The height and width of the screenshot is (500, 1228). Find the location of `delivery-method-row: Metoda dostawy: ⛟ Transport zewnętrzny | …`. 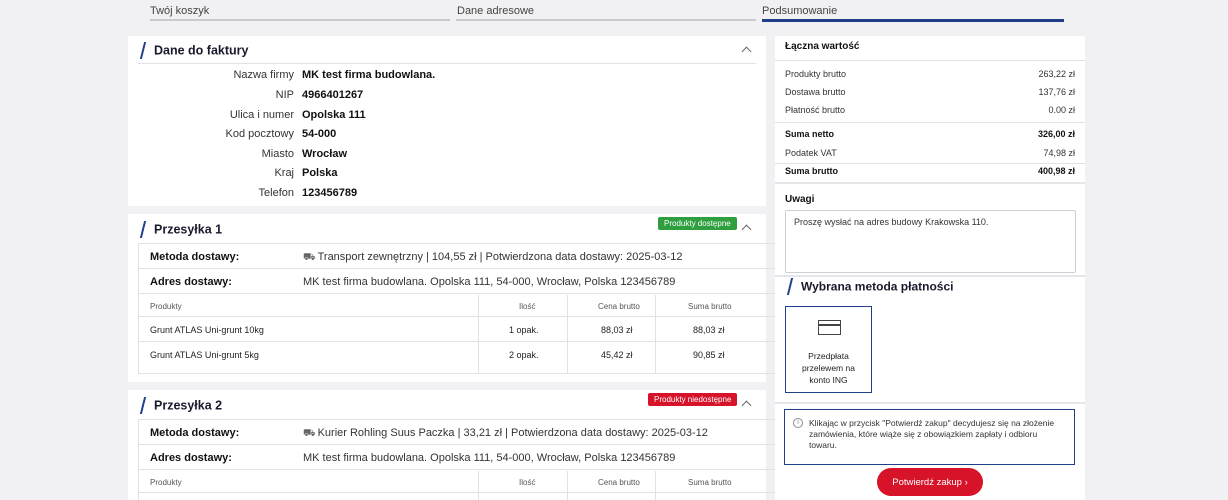

delivery-method-row: Metoda dostawy: ⛟ Transport zewnętrzny | … is located at coordinates (510, 256).